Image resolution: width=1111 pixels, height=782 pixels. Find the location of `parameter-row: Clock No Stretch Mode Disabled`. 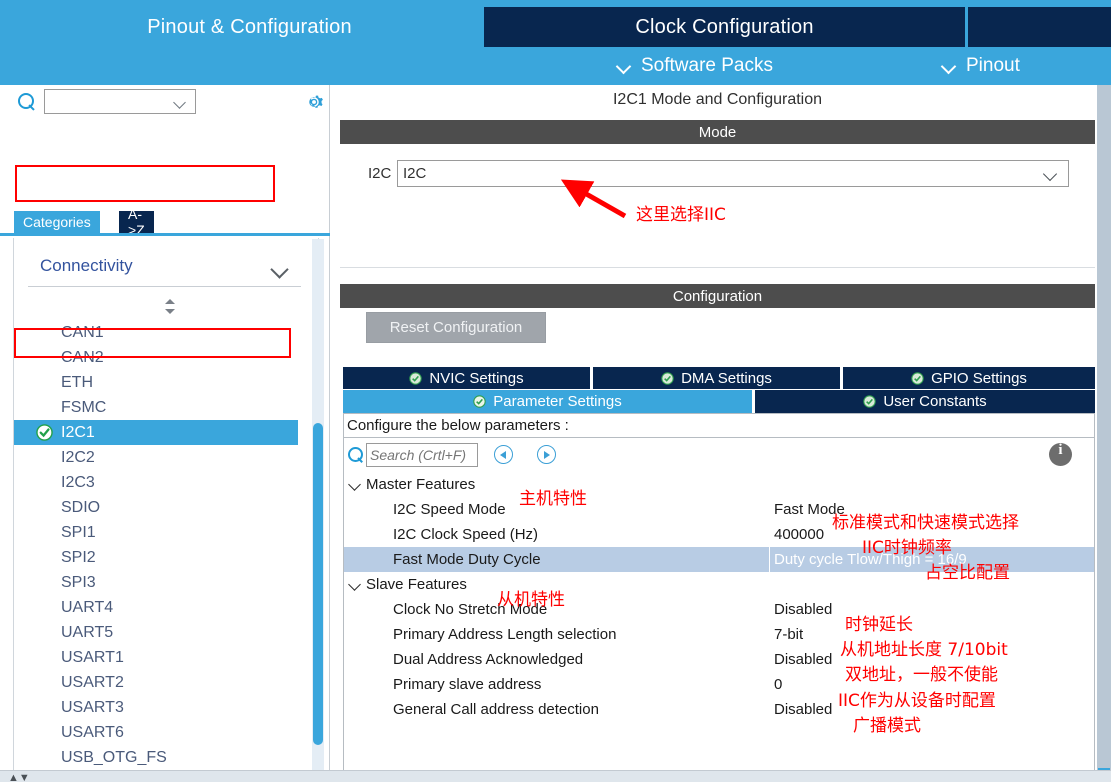

parameter-row: Clock No Stretch Mode Disabled is located at coordinates (719, 609).